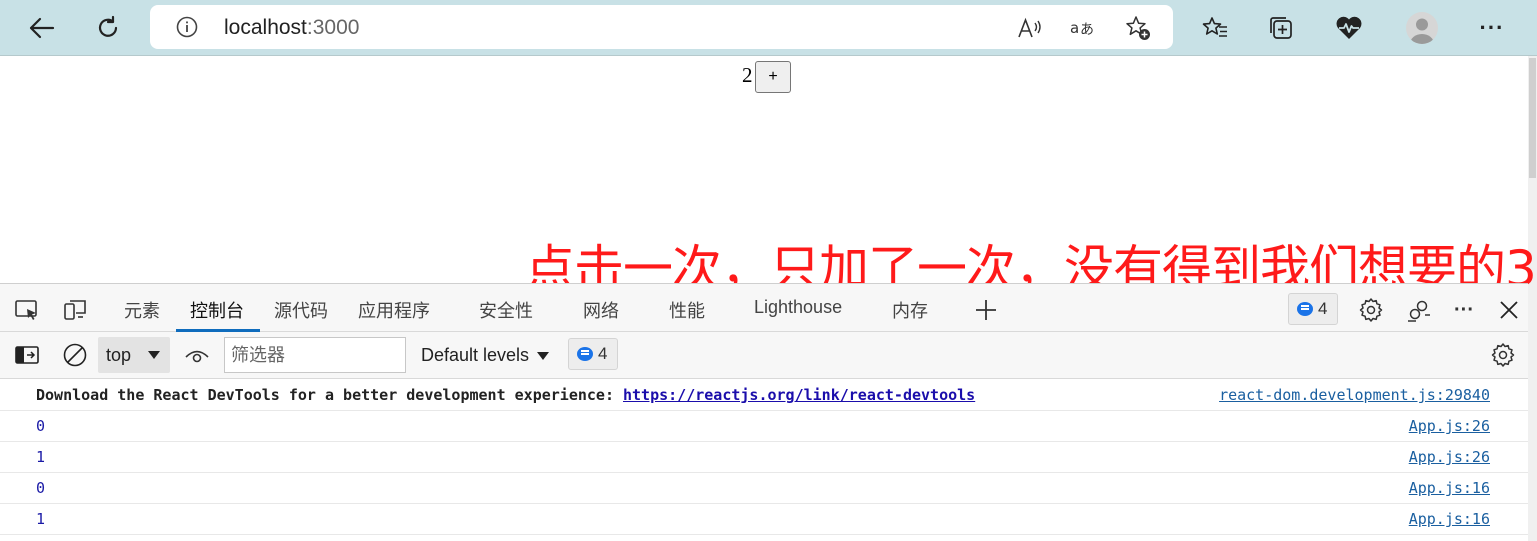  Describe the element at coordinates (1354, 395) in the screenshot. I see `console-source-link: react-dom.development.js:29840` at that location.